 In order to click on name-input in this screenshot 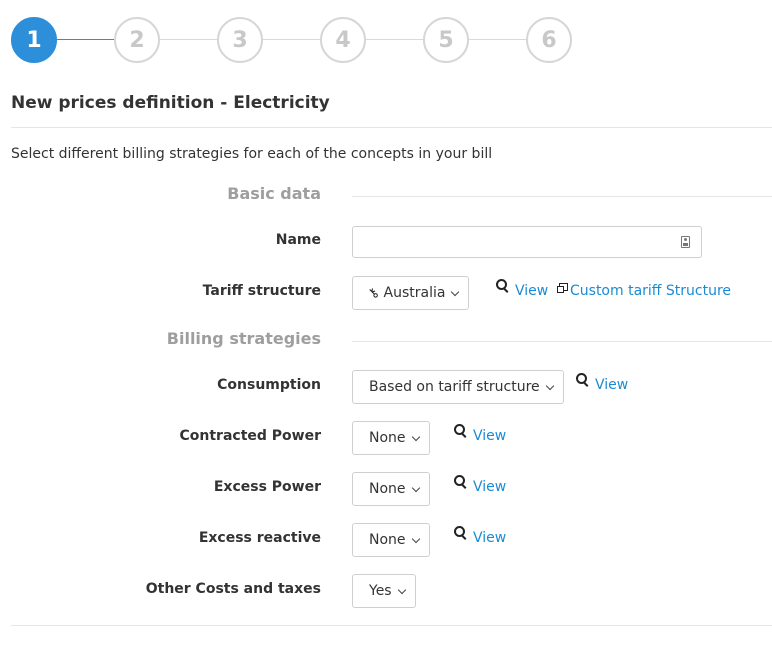, I will do `click(518, 243)`.